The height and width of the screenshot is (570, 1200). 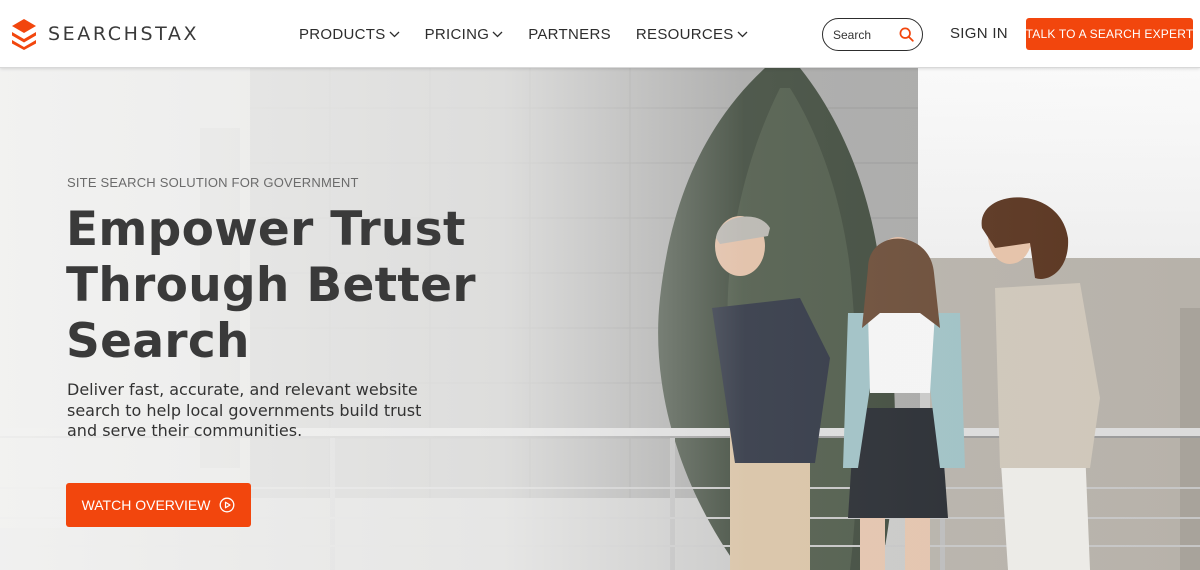 What do you see at coordinates (227, 505) in the screenshot?
I see `play-circle-icon` at bounding box center [227, 505].